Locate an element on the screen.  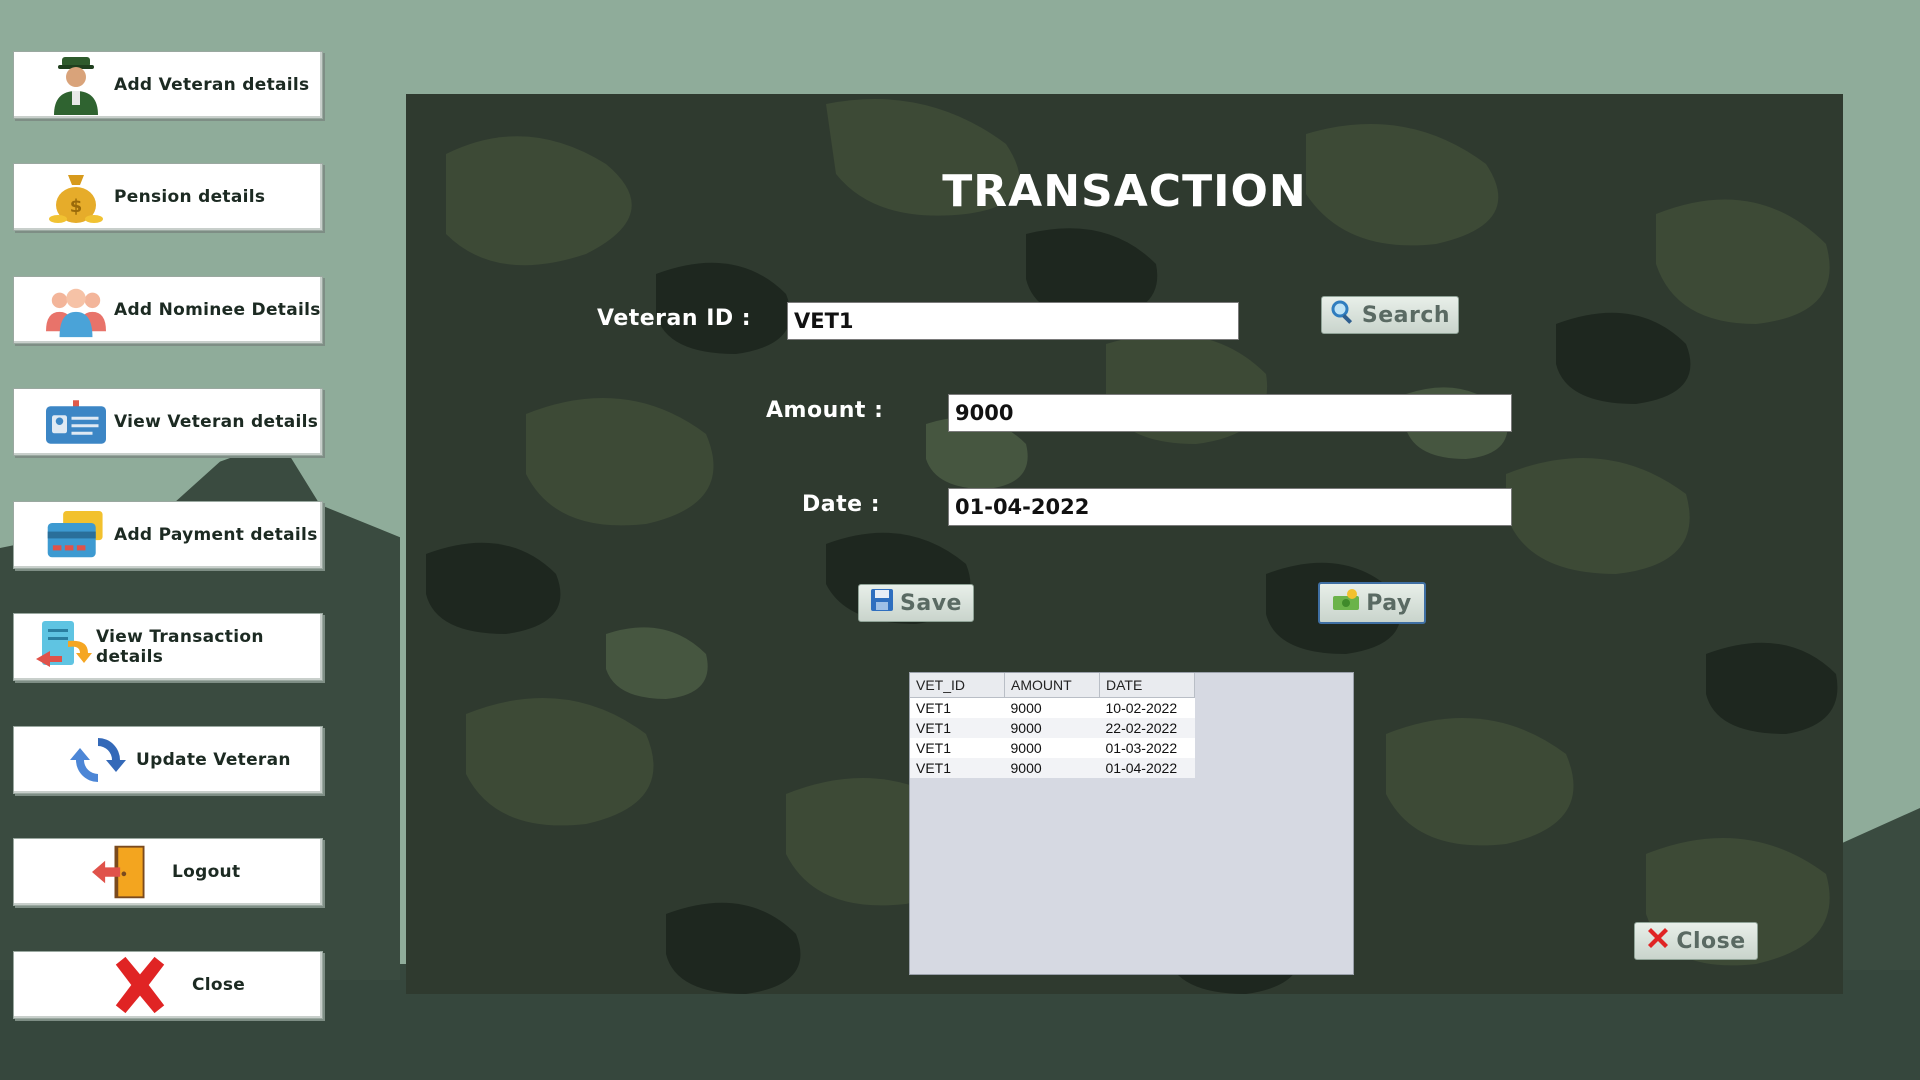
save-button: Save is located at coordinates (916, 603).